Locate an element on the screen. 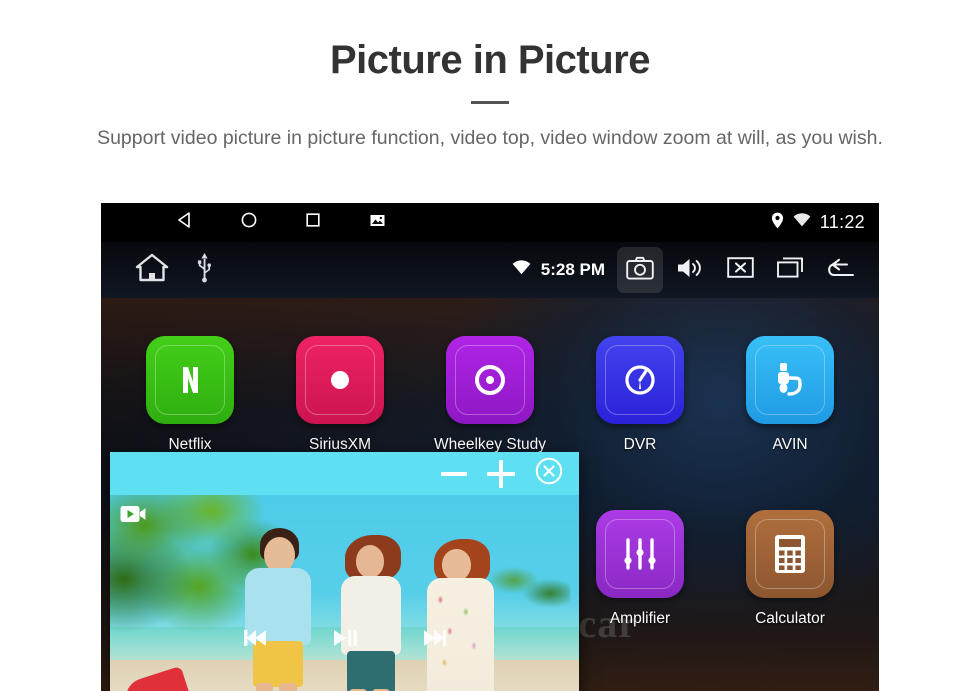  pip-video-surface: seicar is located at coordinates (344, 593).